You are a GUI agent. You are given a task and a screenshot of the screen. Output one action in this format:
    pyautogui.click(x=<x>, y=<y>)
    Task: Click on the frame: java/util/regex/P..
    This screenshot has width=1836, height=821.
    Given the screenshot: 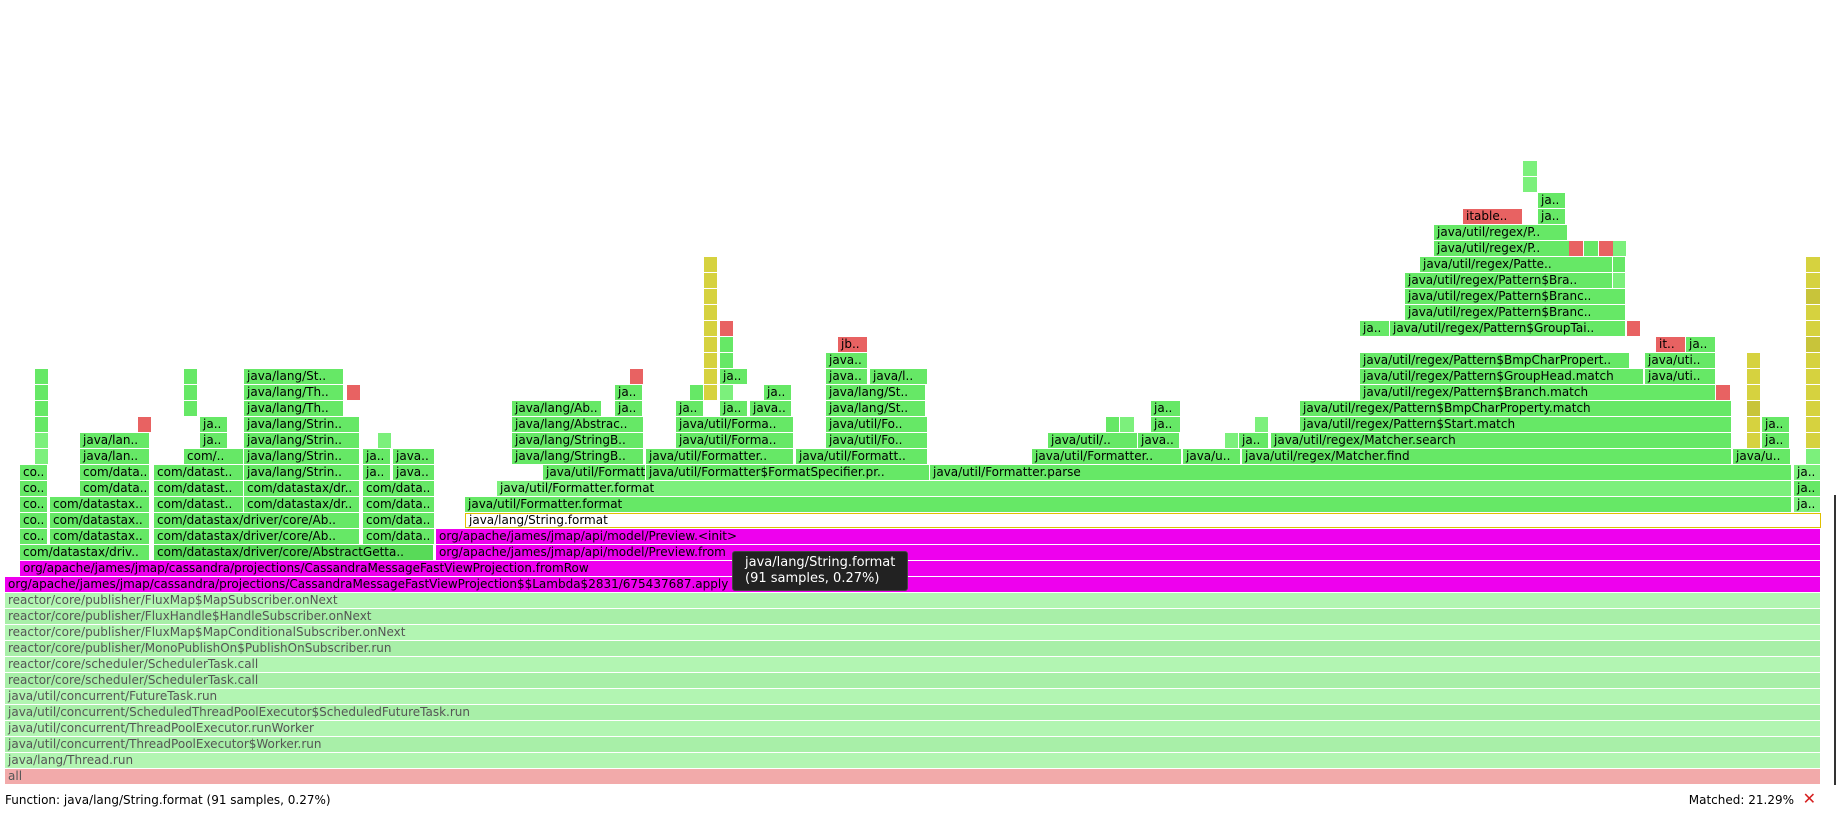 What is the action you would take?
    pyautogui.click(x=1501, y=232)
    